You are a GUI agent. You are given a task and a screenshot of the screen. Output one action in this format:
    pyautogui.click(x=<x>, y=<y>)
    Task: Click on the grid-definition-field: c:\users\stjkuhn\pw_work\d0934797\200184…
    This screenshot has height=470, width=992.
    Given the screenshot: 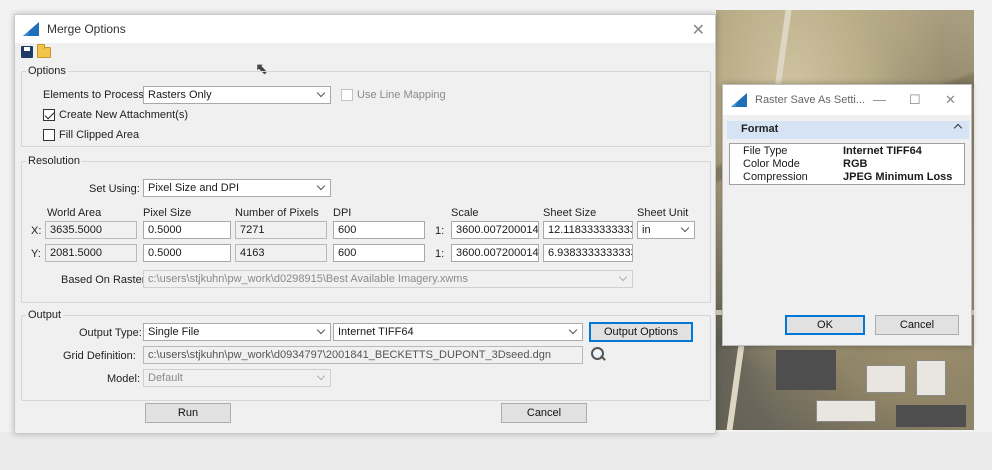 What is the action you would take?
    pyautogui.click(x=363, y=355)
    